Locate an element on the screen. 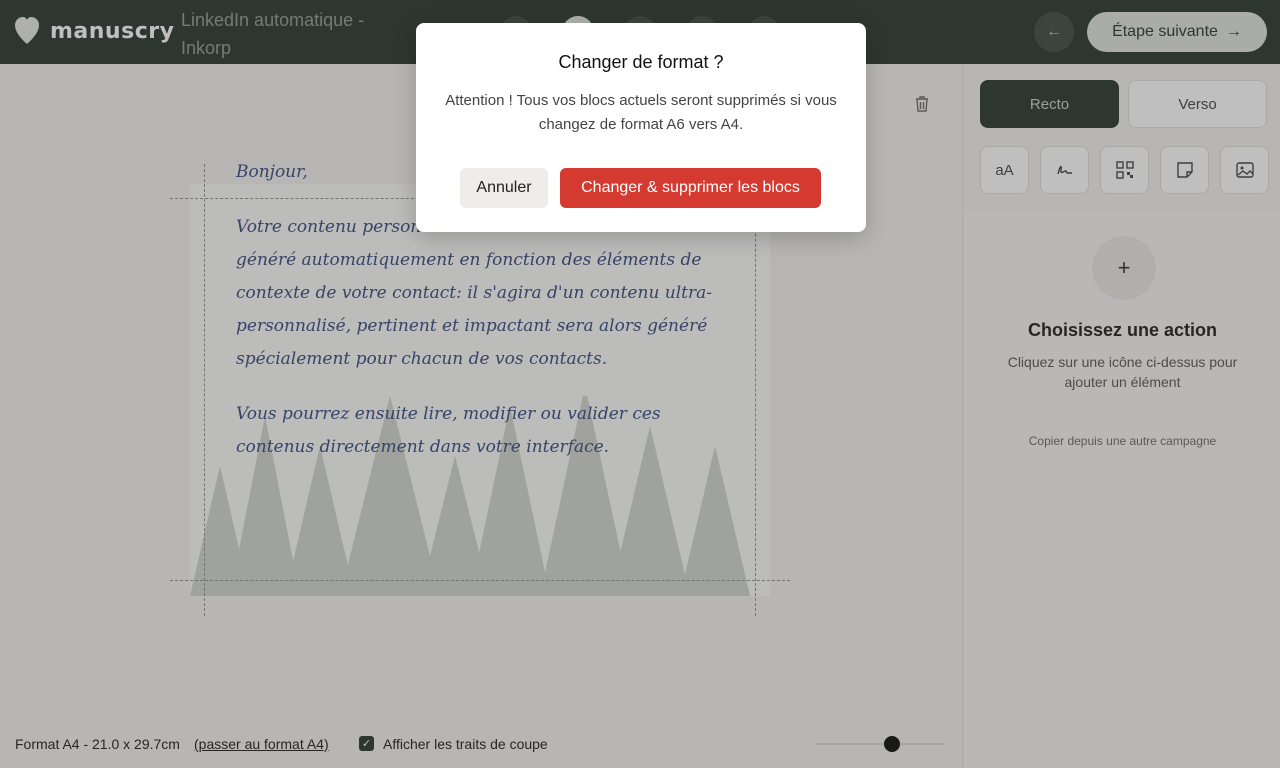 The height and width of the screenshot is (768, 1280). confirm-change-button: Changer & supprimer les blocs is located at coordinates (690, 188).